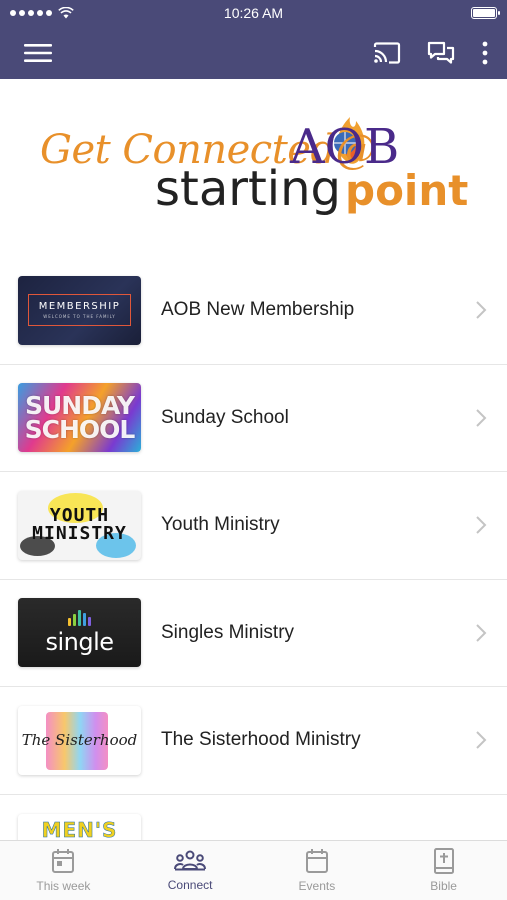 This screenshot has height=900, width=507. I want to click on list-item-singles-ministry: single Singles Ministry, so click(253, 633).